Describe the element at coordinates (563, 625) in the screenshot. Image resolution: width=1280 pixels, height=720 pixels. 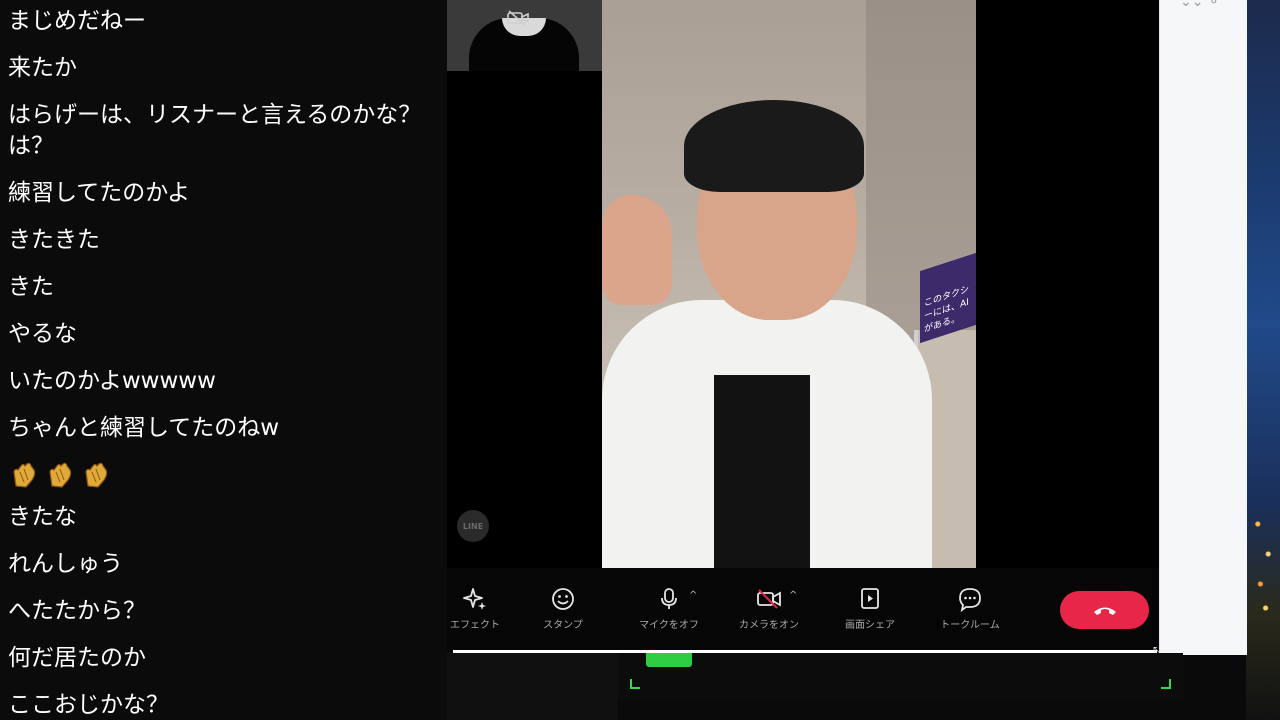
I see `stamp-label: スタンプ` at that location.